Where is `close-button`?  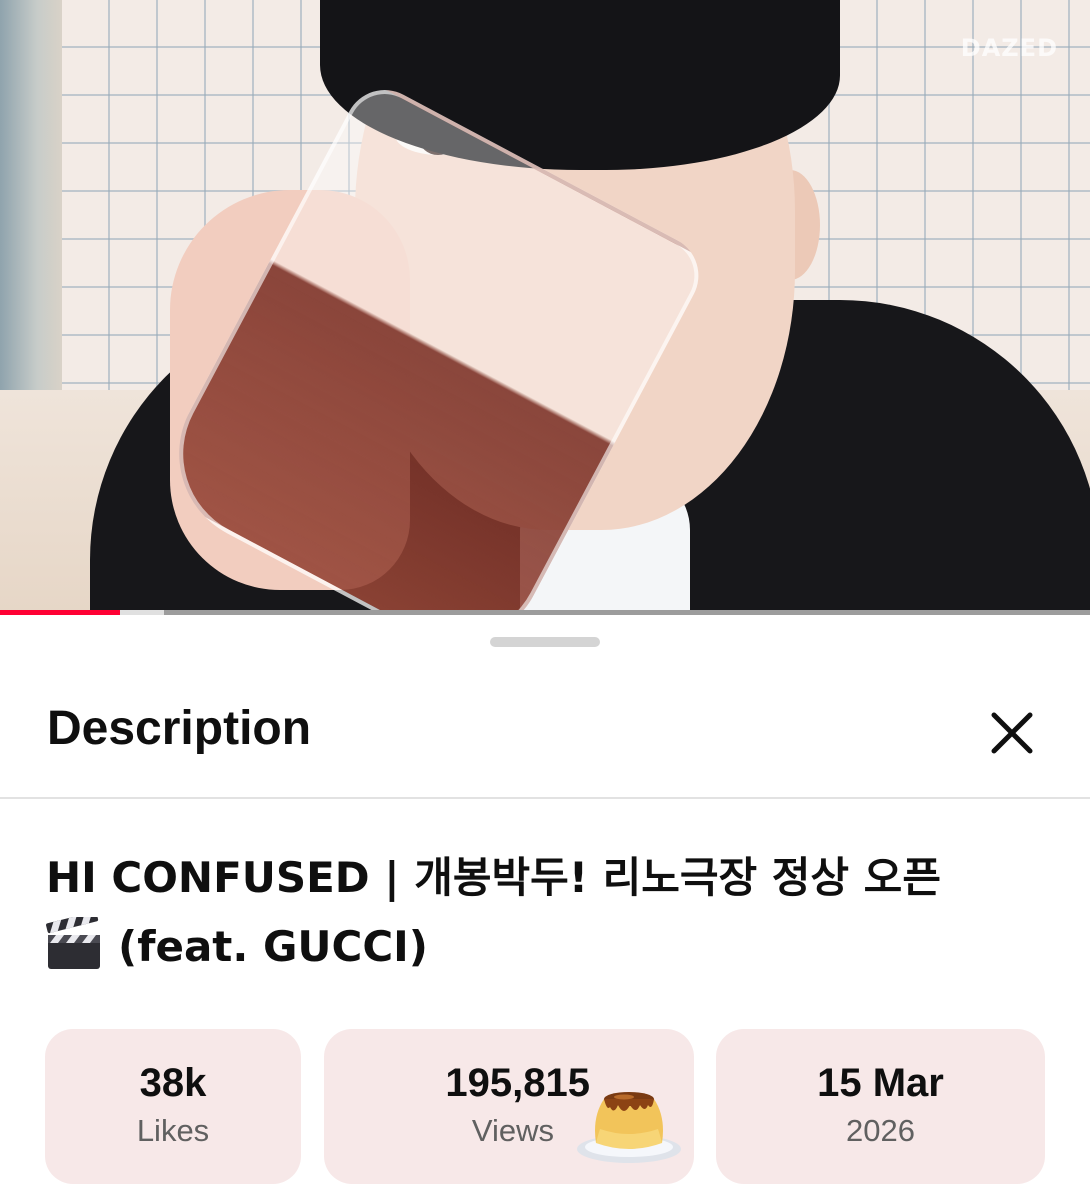
close-button is located at coordinates (1012, 733).